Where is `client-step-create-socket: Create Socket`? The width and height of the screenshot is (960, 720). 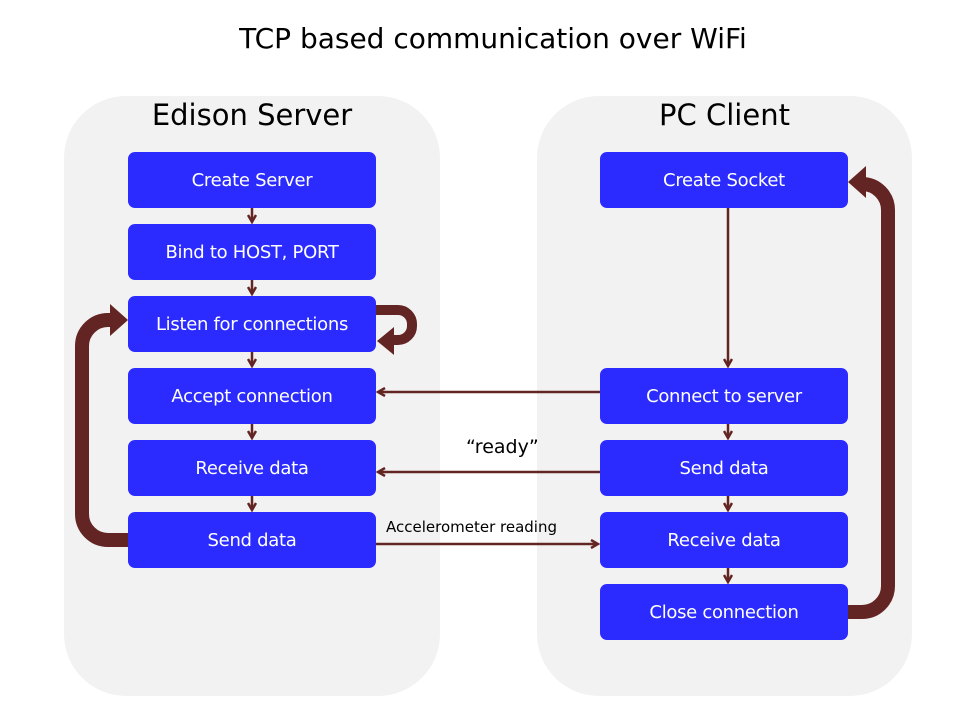
client-step-create-socket: Create Socket is located at coordinates (724, 180).